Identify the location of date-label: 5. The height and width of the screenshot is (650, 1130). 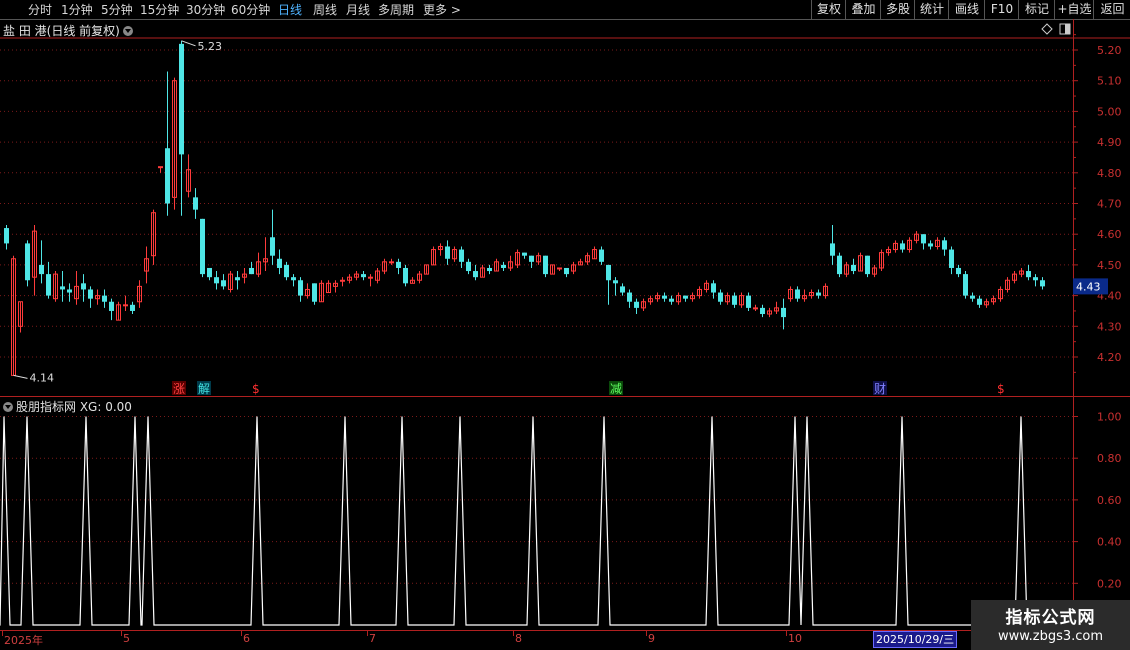
(126, 638).